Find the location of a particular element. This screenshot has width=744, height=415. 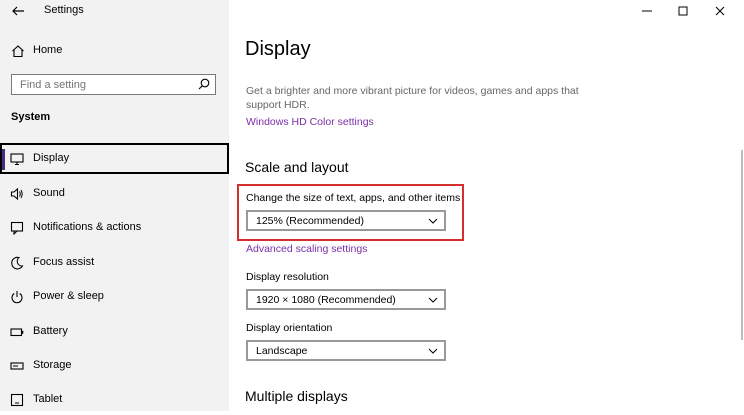

page-title: Display is located at coordinates (278, 49).